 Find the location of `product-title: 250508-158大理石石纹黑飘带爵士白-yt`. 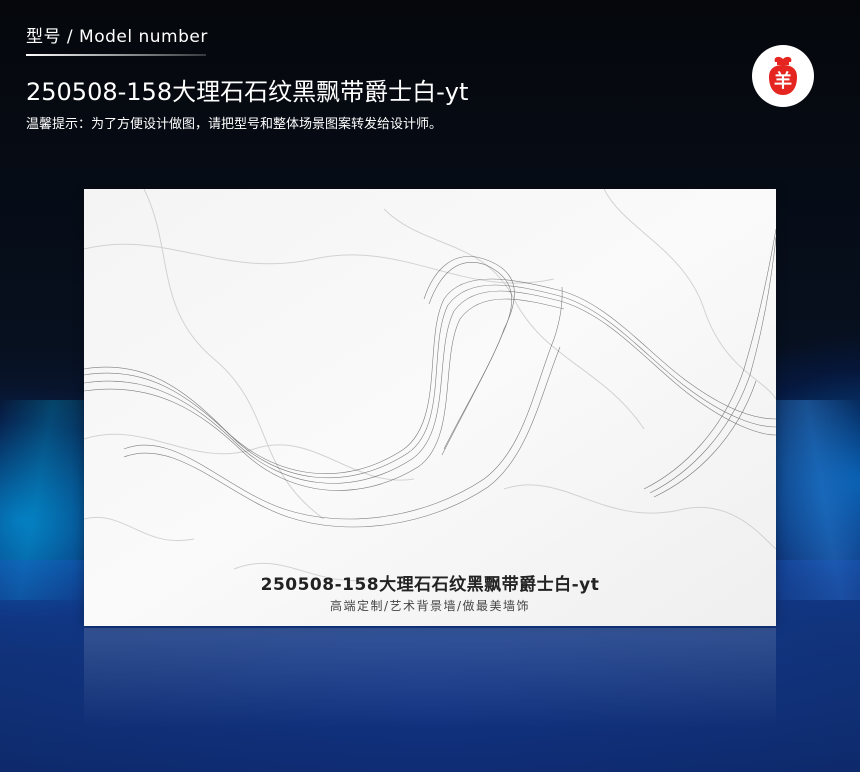

product-title: 250508-158大理石石纹黑飘带爵士白-yt is located at coordinates (247, 92).